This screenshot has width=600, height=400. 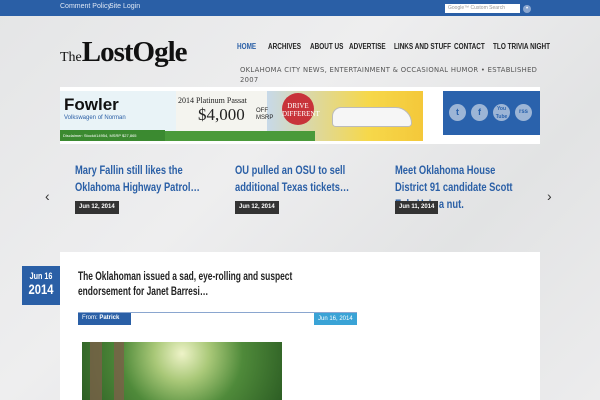 I want to click on comment-policy-link: Comment Policy, so click(x=85, y=6).